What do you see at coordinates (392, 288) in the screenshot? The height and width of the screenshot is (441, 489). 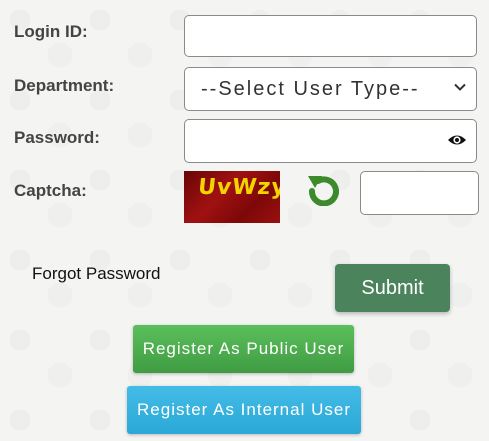 I see `submit-button: Submit` at bounding box center [392, 288].